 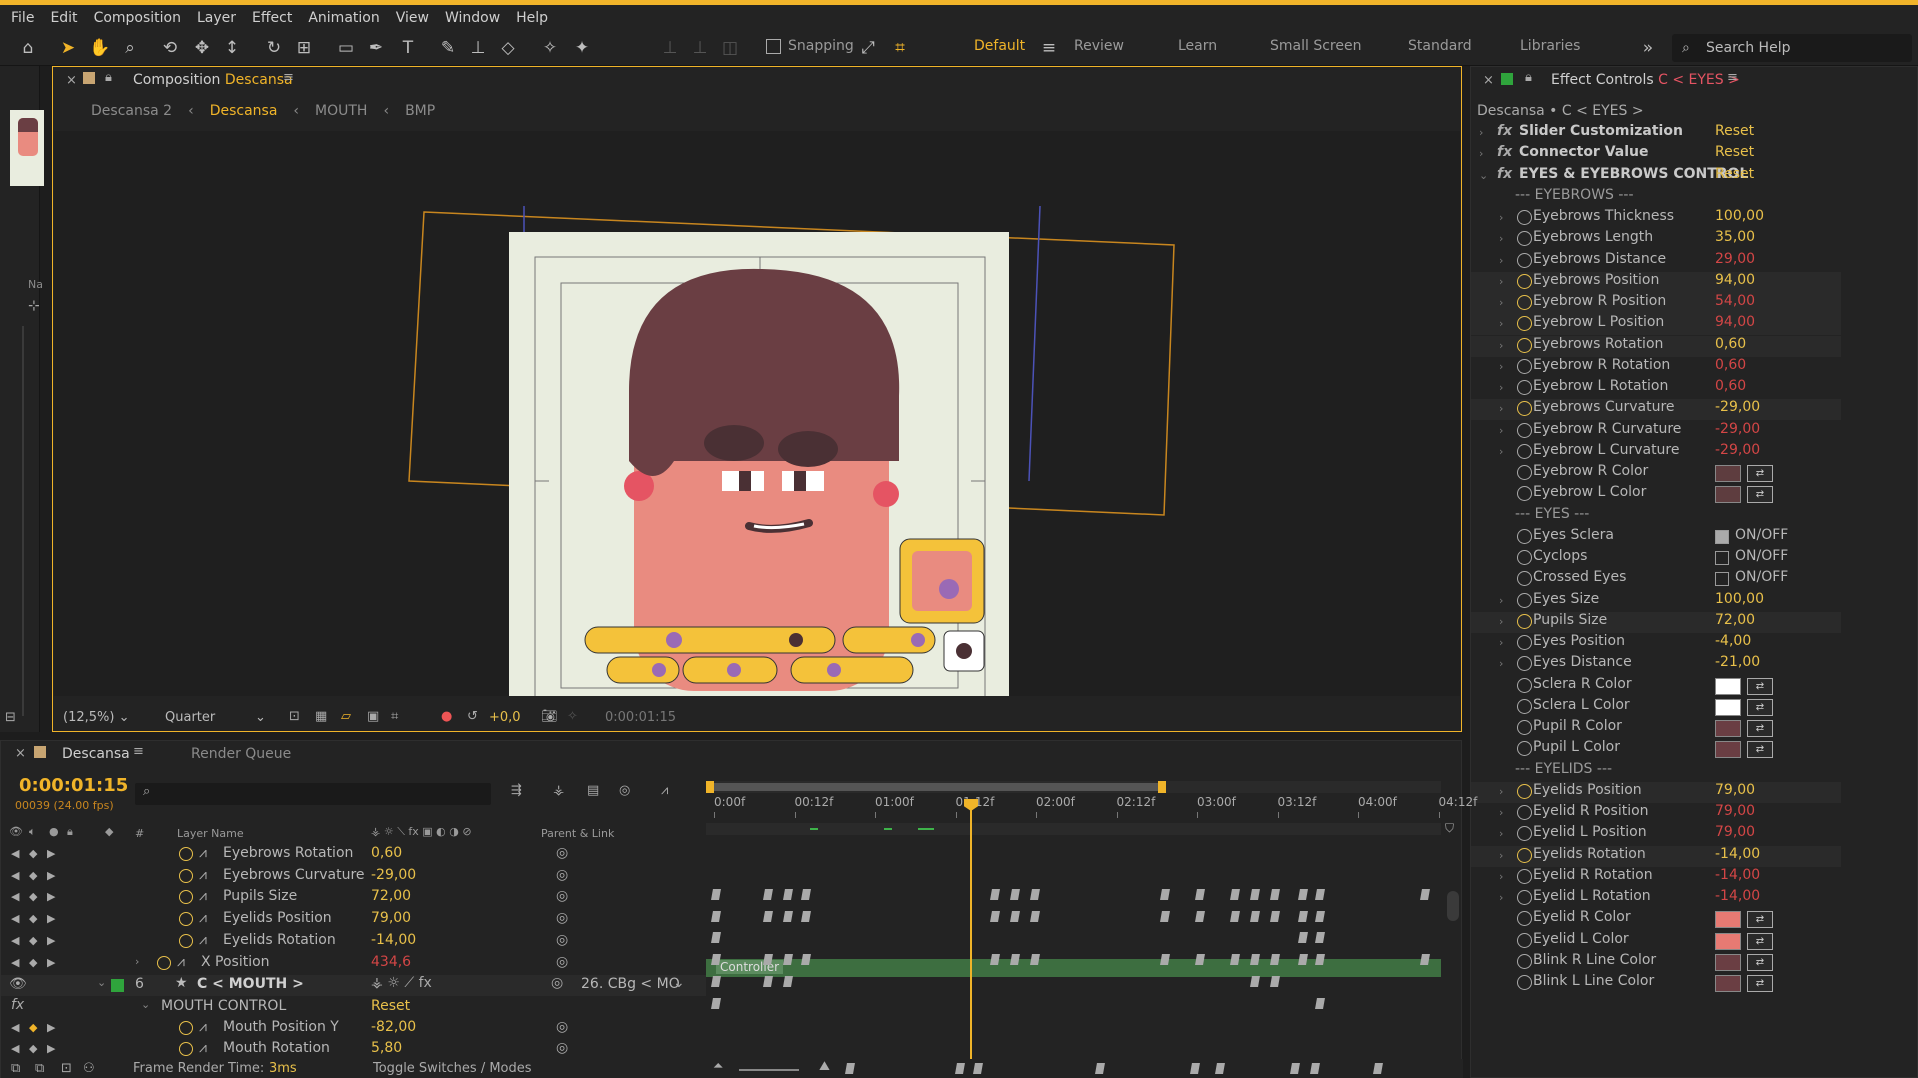 I want to click on effect-row-blink-l-line-color: Blink L Line Color ⇄, so click(x=1656, y=983).